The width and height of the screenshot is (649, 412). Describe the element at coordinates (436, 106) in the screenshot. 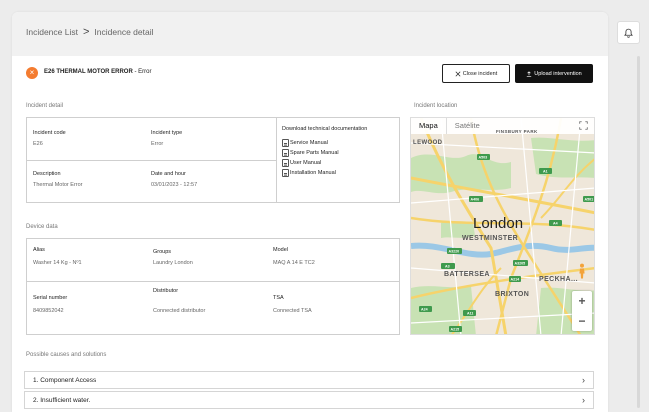

I see `incident-location-heading: Incident location` at that location.